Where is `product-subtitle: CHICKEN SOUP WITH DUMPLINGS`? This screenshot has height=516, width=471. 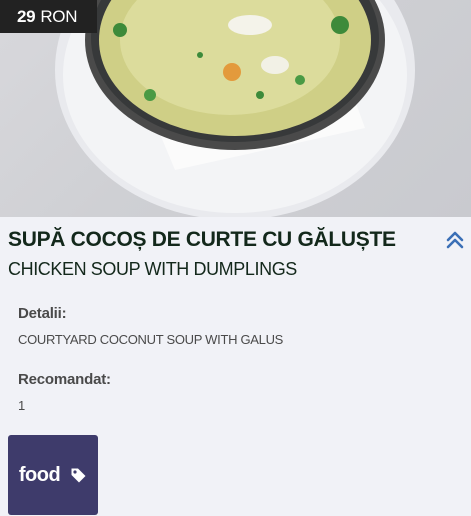
product-subtitle: CHICKEN SOUP WITH DUMPLINGS is located at coordinates (152, 269).